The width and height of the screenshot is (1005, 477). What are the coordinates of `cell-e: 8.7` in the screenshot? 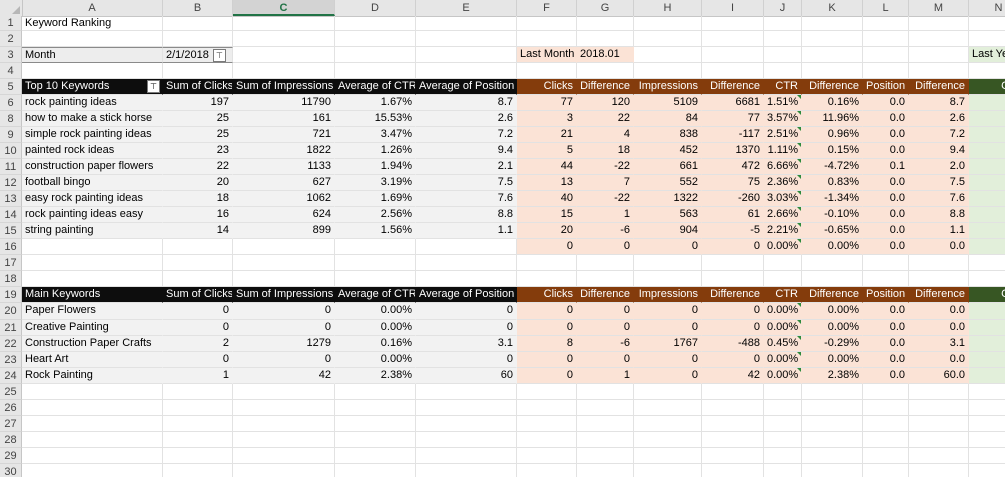 It's located at (466, 103).